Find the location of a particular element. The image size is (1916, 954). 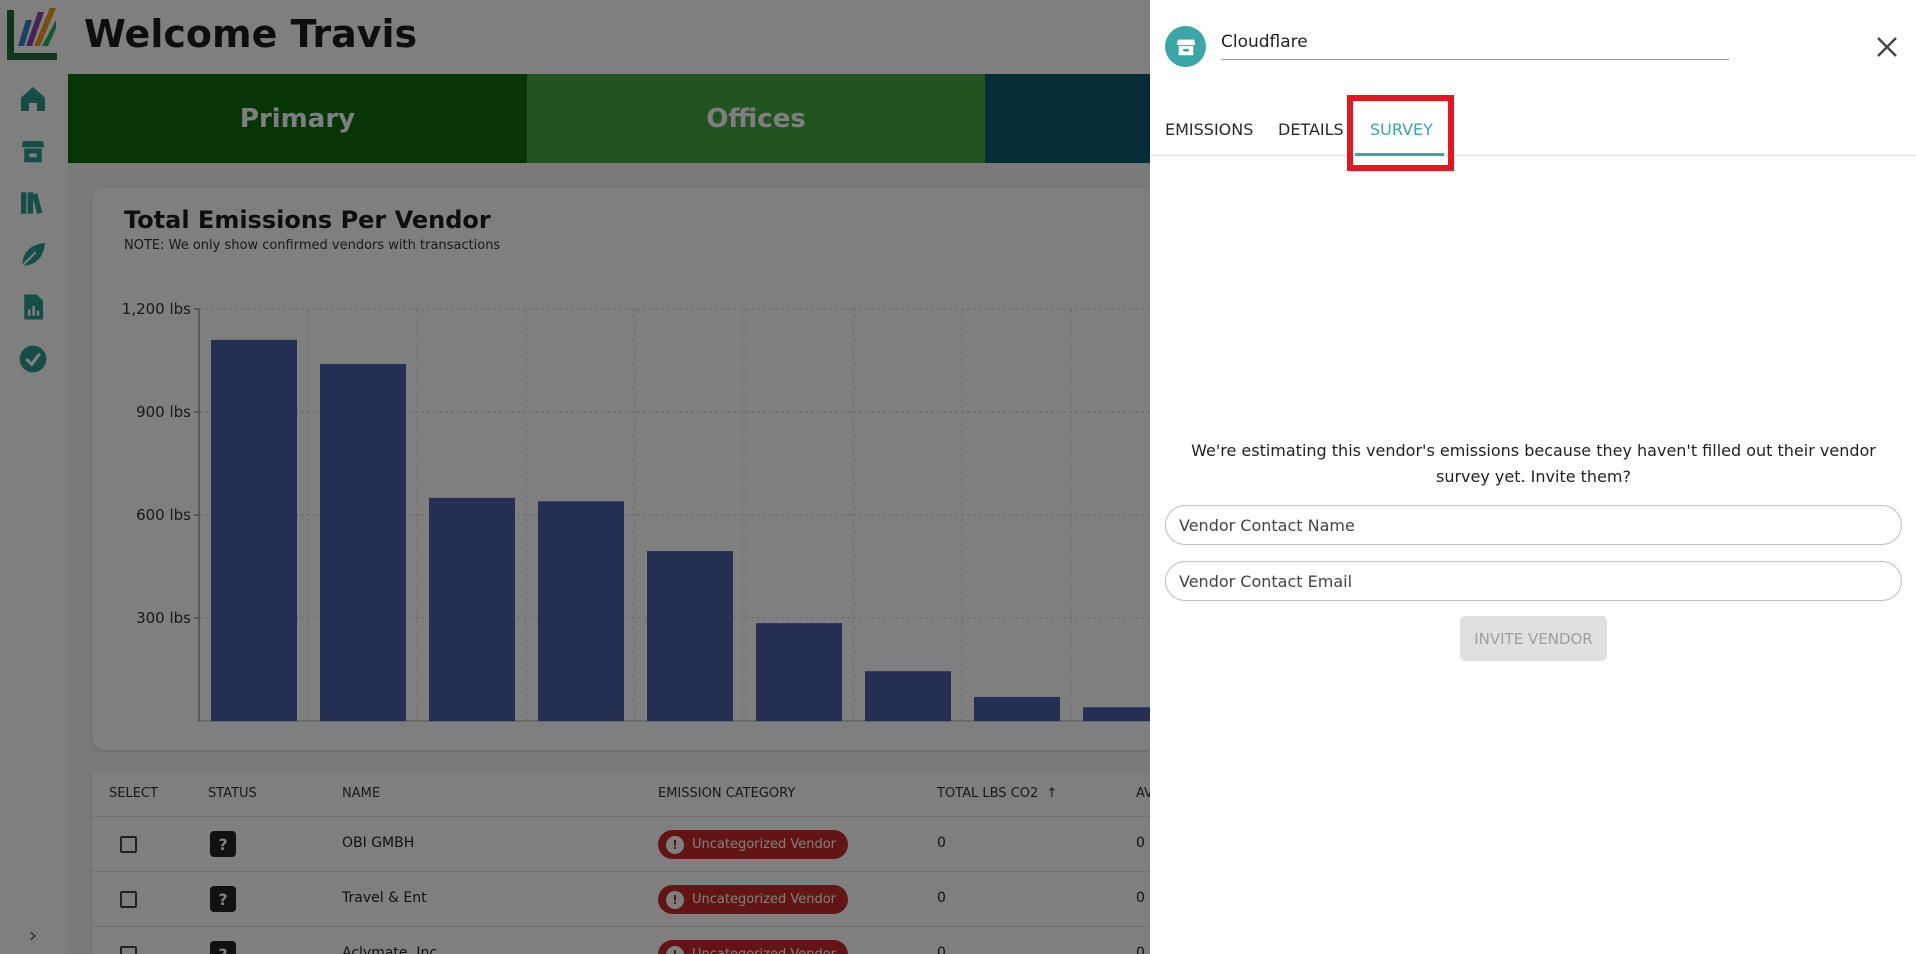

highlight-annotation is located at coordinates (1400, 133).